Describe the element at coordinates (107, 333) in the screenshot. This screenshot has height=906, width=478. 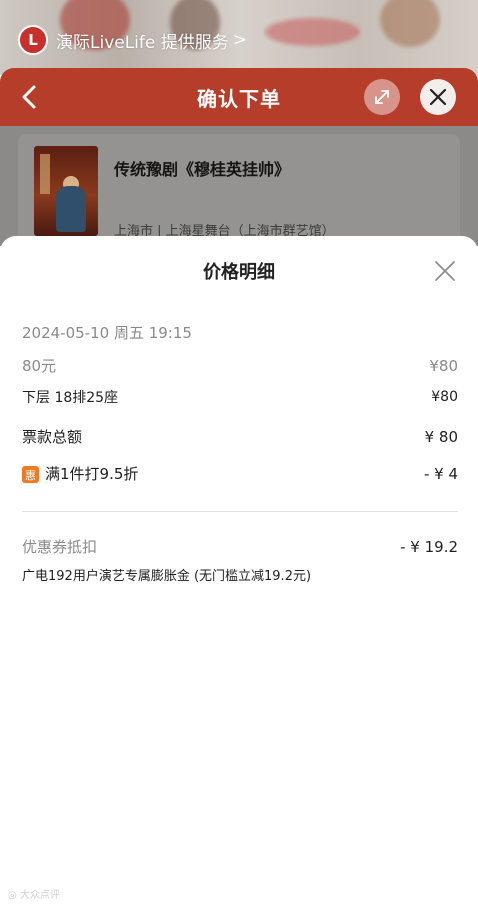
I see `show-datetime: 2024-05-10 周五 19:15` at that location.